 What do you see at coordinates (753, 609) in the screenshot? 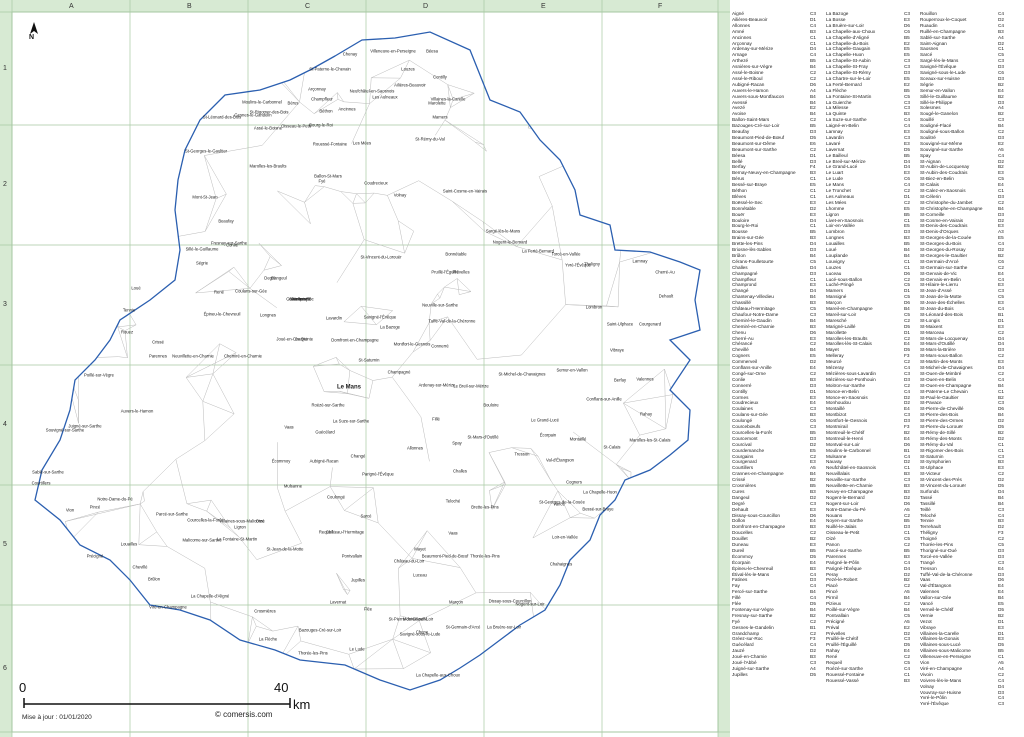
I see `index-commune-name: Fontenay-sur-Vègre` at bounding box center [753, 609].